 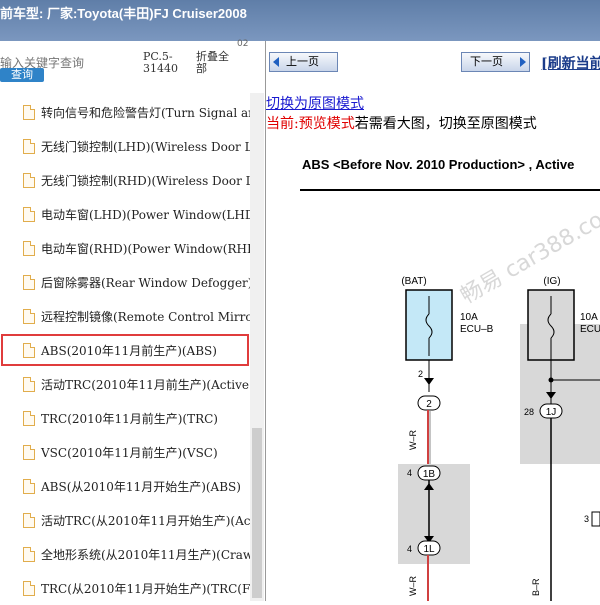 I want to click on mode-text: 若需看大图，切换至原图模式, so click(x=446, y=124).